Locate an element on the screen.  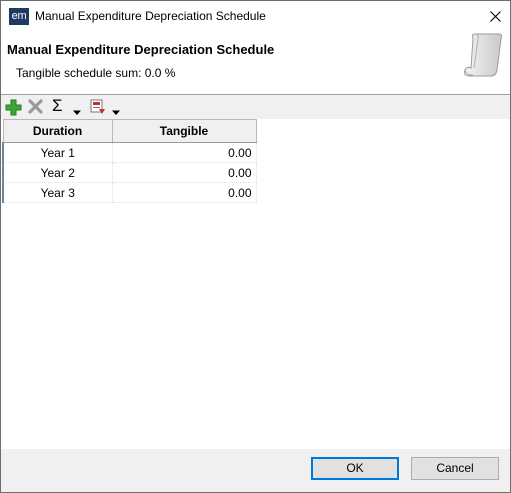
table-row: Year 1 0.00 is located at coordinates (129, 152).